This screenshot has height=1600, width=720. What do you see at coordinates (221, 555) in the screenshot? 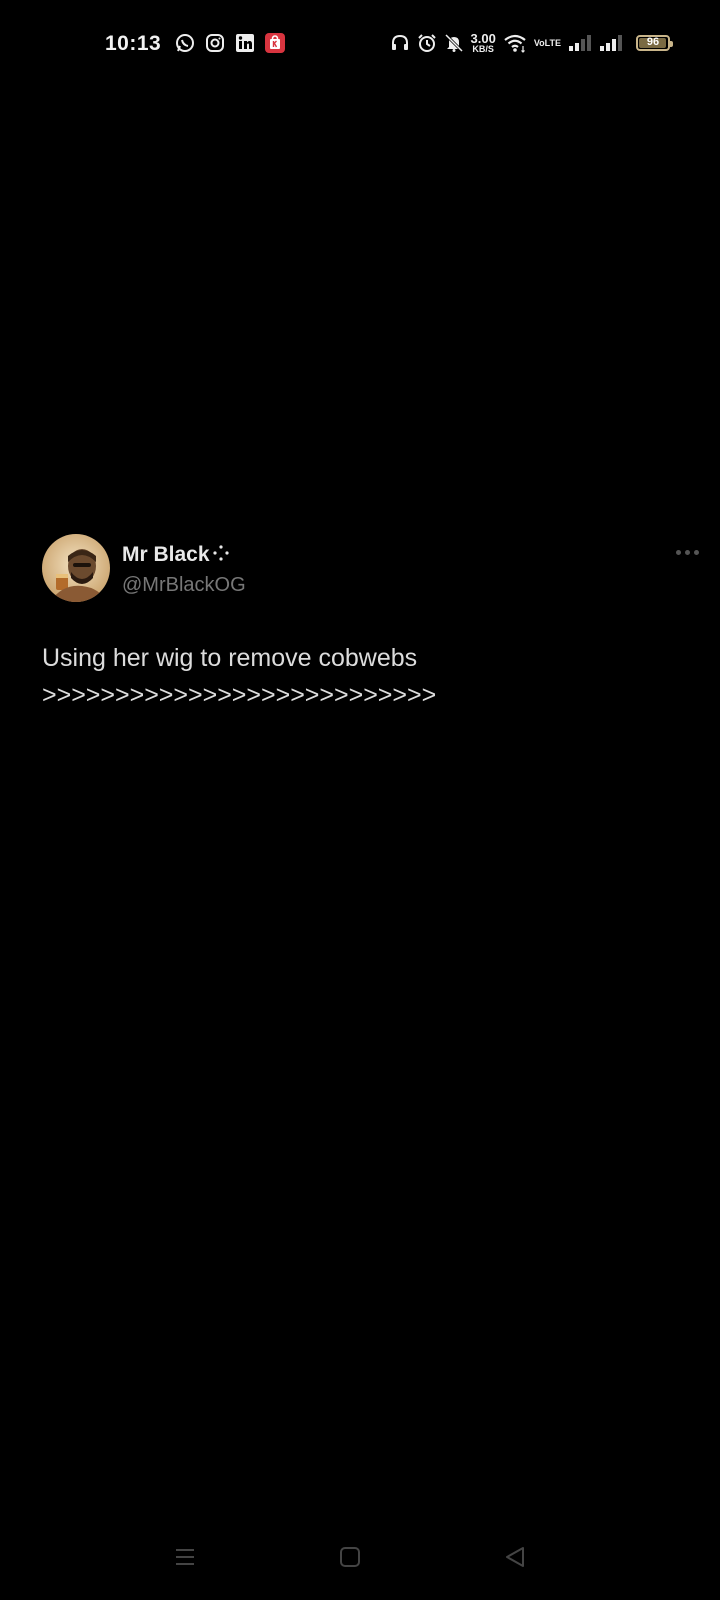
I see `sparkle-icon` at bounding box center [221, 555].